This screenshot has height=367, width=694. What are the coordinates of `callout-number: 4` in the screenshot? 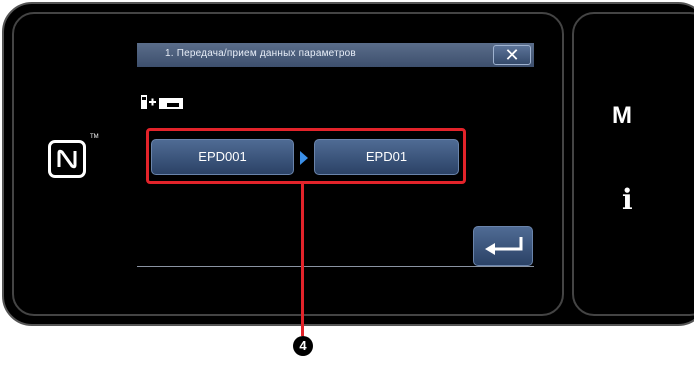 It's located at (303, 346).